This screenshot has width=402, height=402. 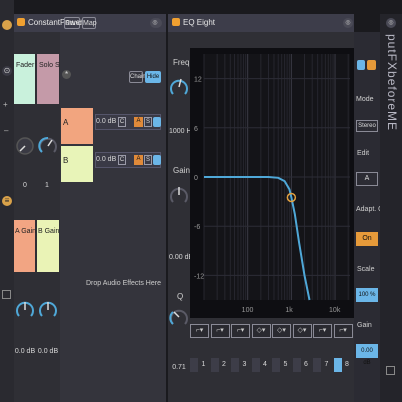 What do you see at coordinates (148, 160) in the screenshot?
I see `chain-b-solo: S` at bounding box center [148, 160].